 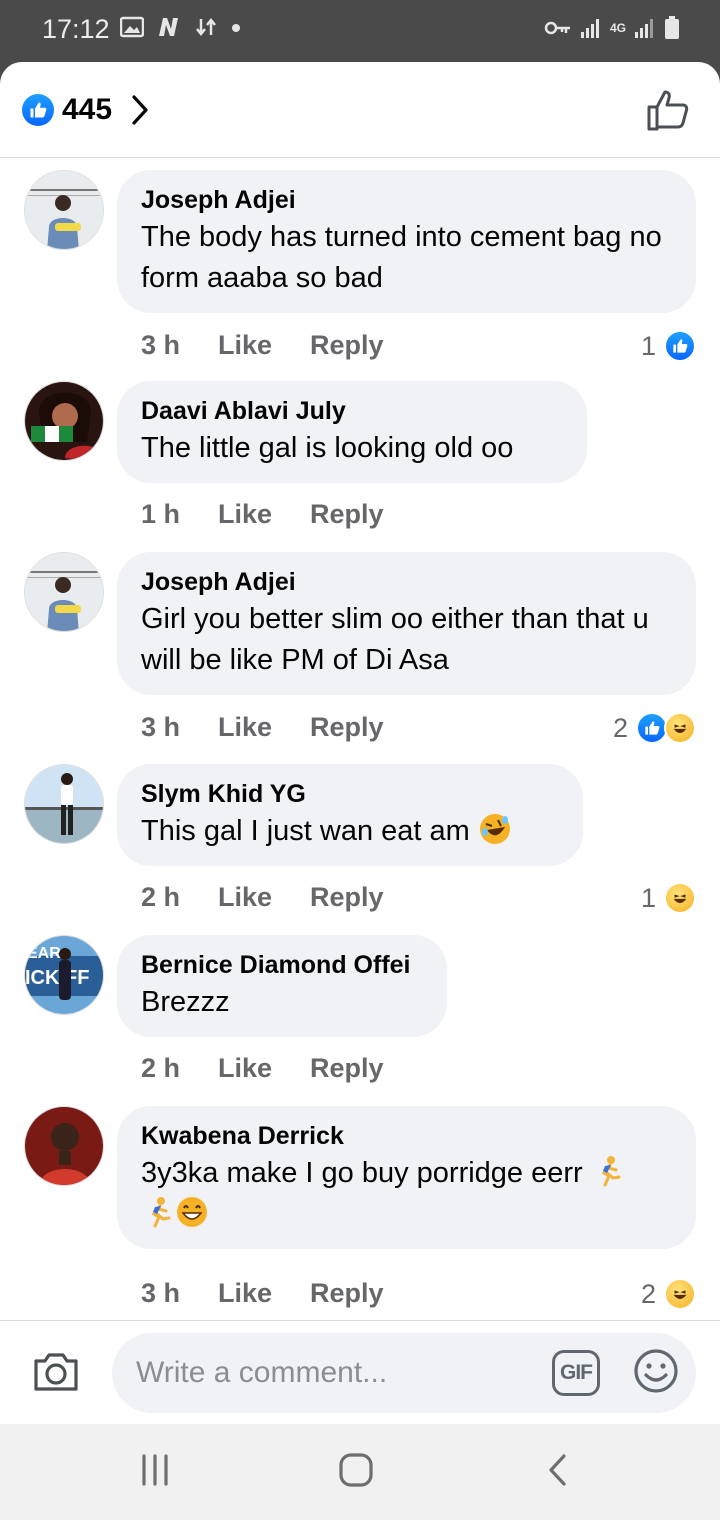 I want to click on status-time: 17:12, so click(x=76, y=29).